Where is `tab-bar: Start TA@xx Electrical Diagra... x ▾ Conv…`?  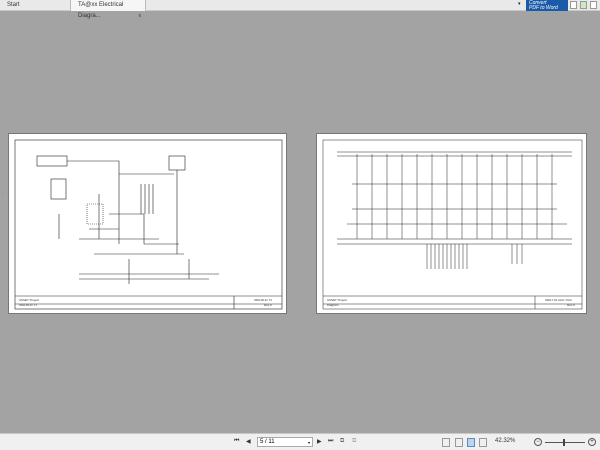
tab-bar: Start TA@xx Electrical Diagra... x ▾ Conv… is located at coordinates (300, 9).